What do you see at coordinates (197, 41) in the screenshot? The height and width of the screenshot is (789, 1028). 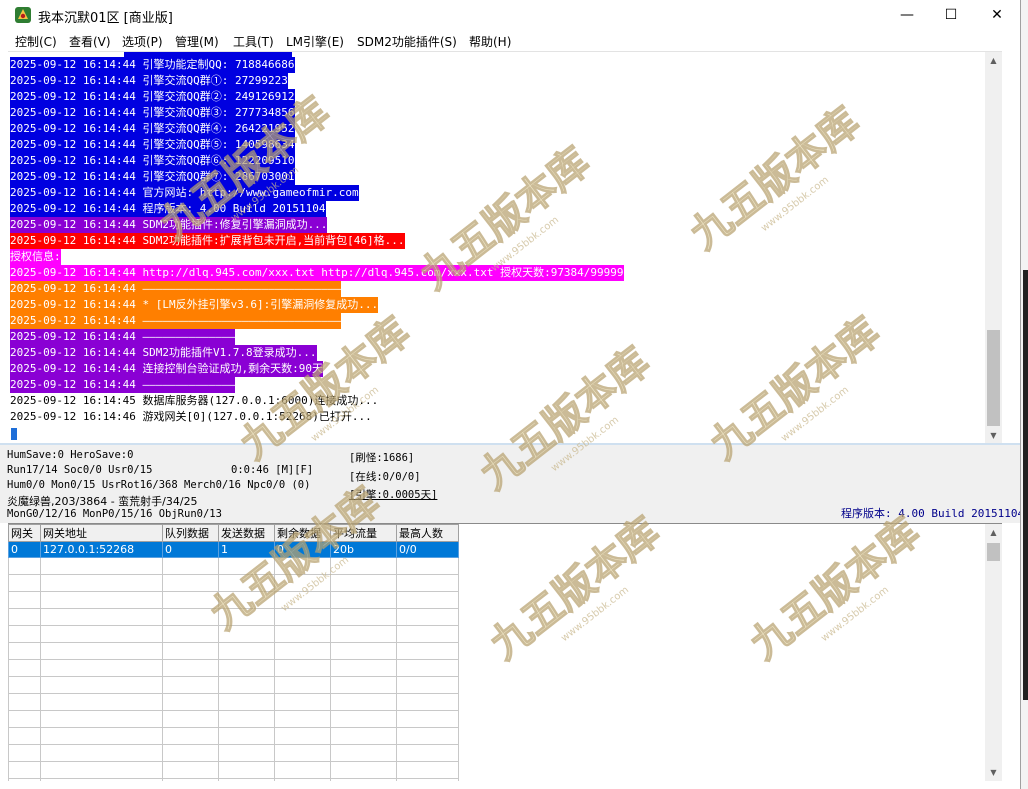 I see `menu-manage: 管理(M)` at bounding box center [197, 41].